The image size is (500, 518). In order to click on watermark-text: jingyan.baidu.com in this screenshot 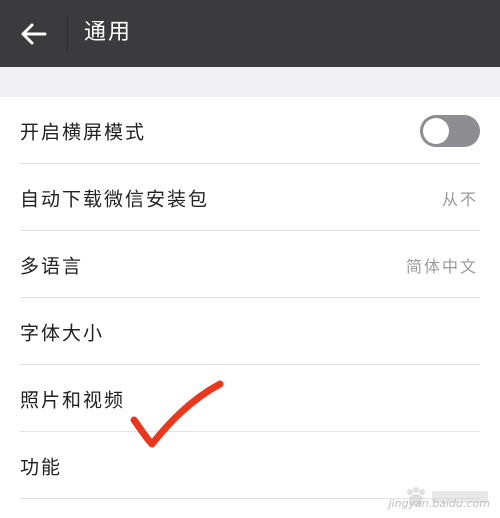, I will do `click(439, 503)`.